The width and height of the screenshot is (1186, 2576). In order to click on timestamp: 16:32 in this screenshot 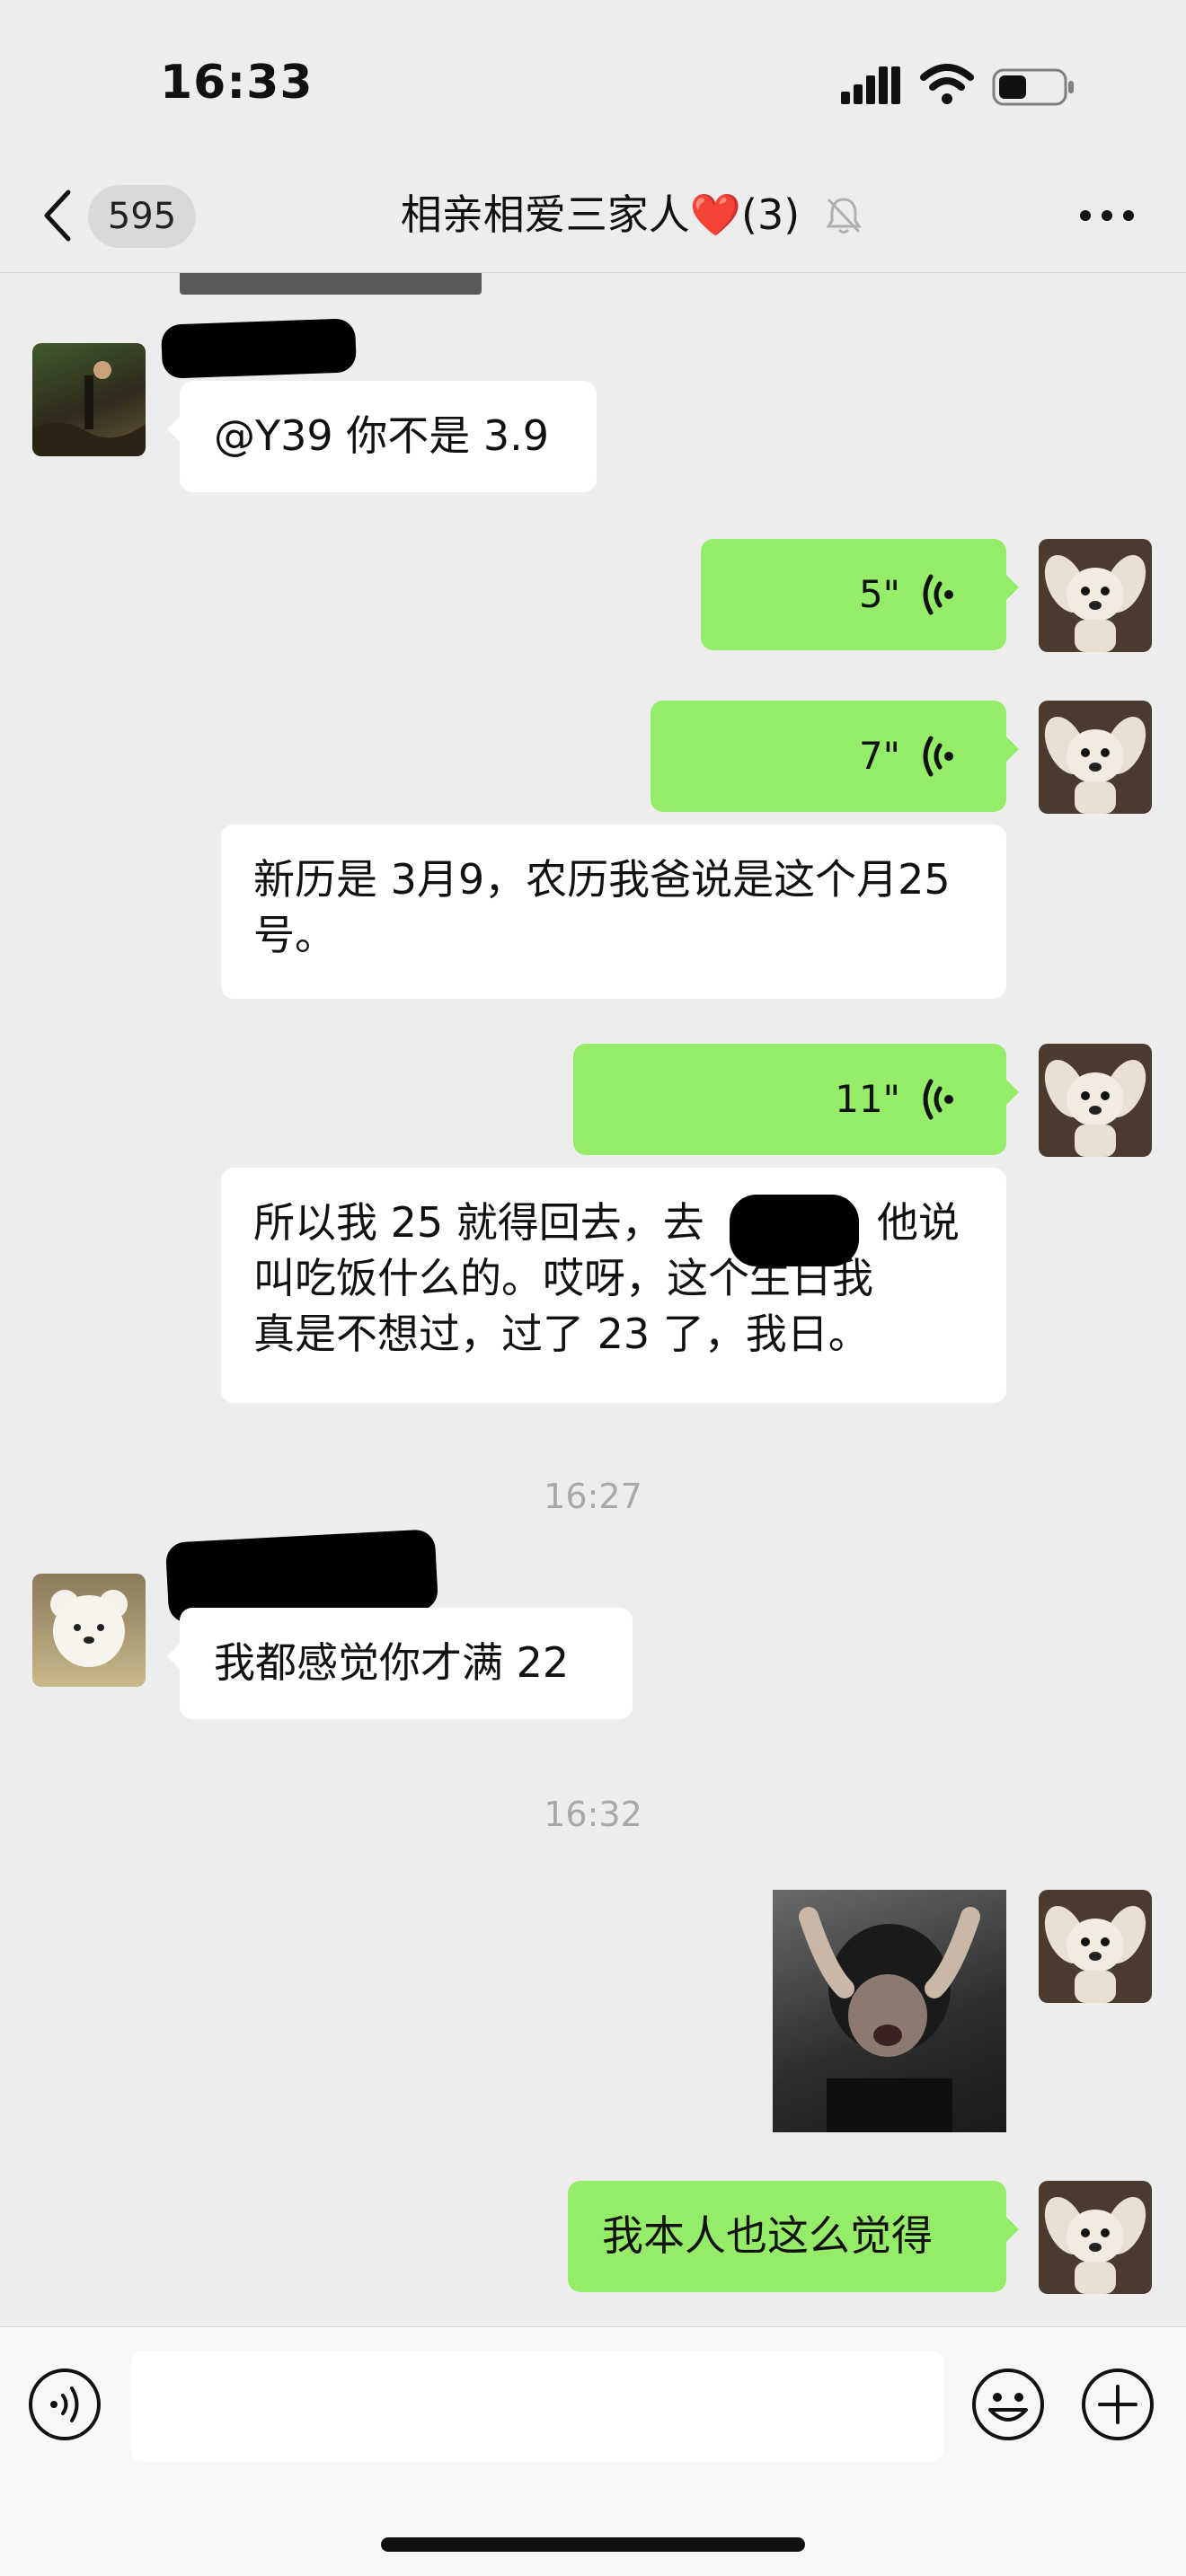, I will do `click(593, 1814)`.